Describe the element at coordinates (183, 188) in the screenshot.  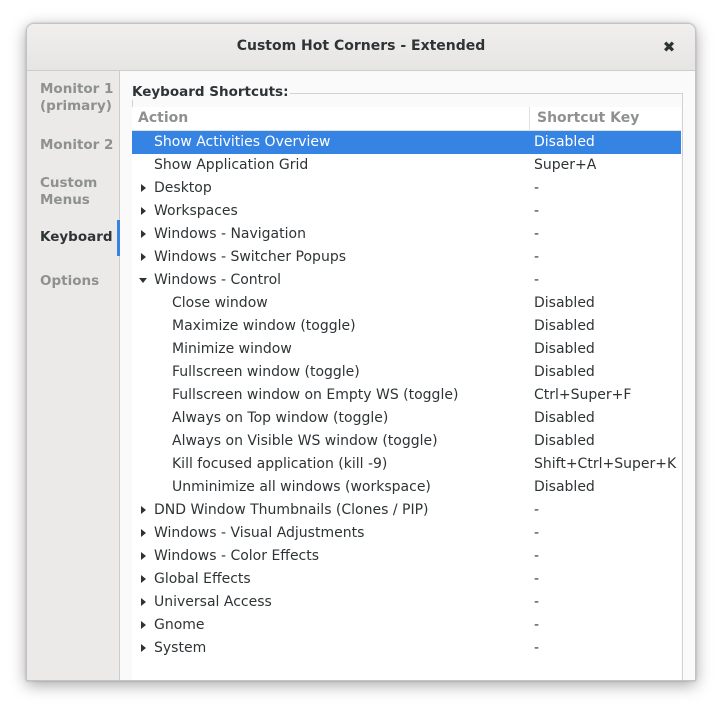
I see `row-action-label: Desktop` at that location.